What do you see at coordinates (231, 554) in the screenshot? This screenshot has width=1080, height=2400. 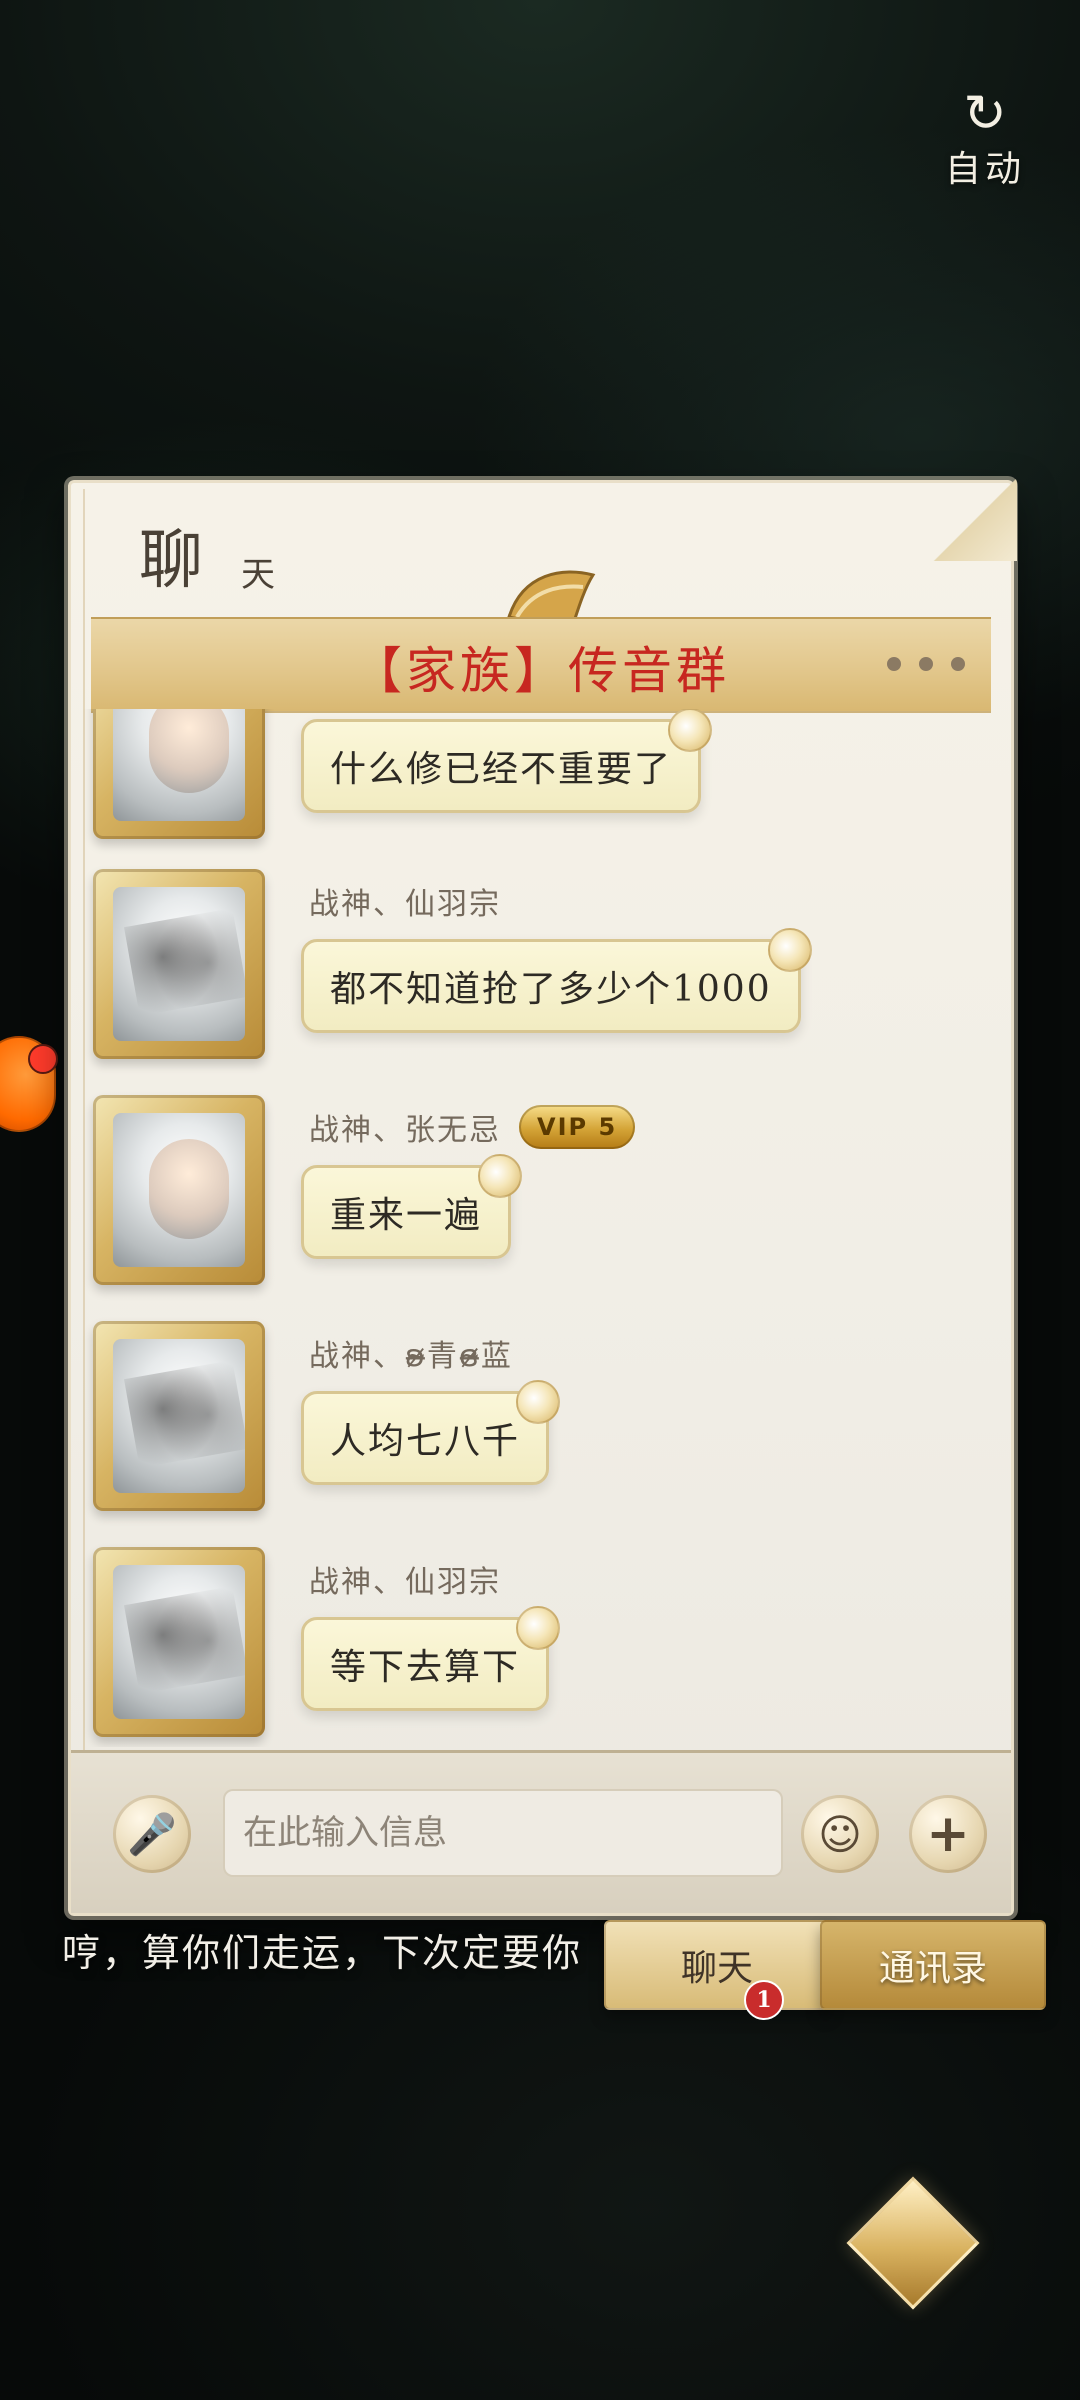 I see `chat-title: 聊 天` at bounding box center [231, 554].